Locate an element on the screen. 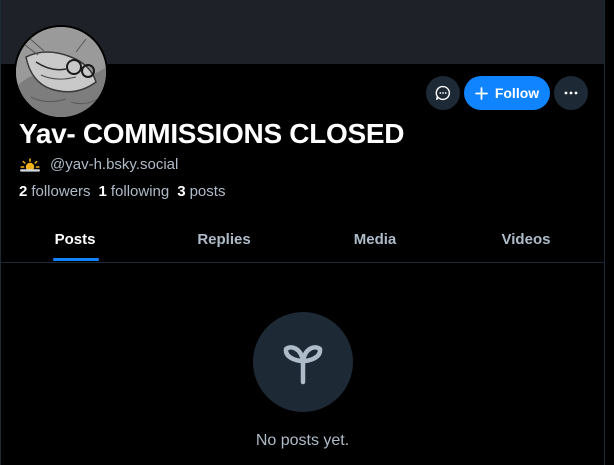 This screenshot has width=614, height=465. profile-handle: @yav-h.bsky.social is located at coordinates (114, 164).